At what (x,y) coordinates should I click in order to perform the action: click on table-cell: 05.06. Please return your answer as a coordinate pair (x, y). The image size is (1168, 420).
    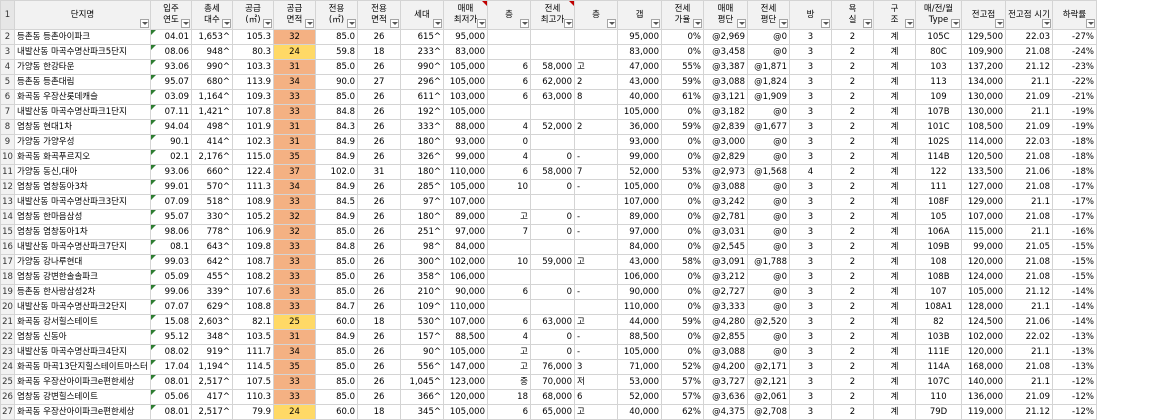
    Looking at the image, I should click on (171, 397).